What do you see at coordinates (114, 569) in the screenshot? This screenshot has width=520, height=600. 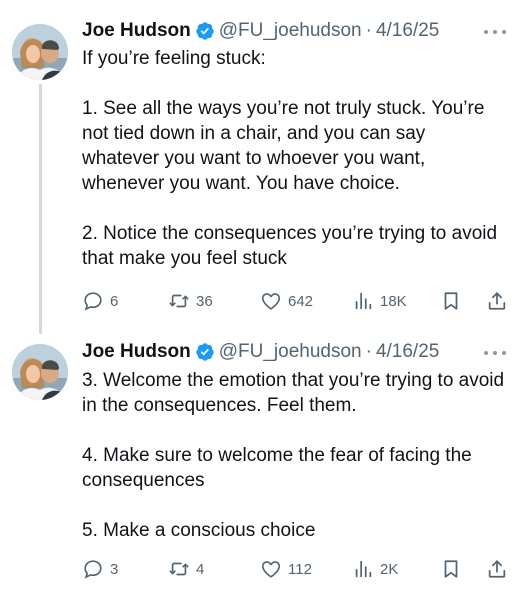 I see `reply-count: 3` at bounding box center [114, 569].